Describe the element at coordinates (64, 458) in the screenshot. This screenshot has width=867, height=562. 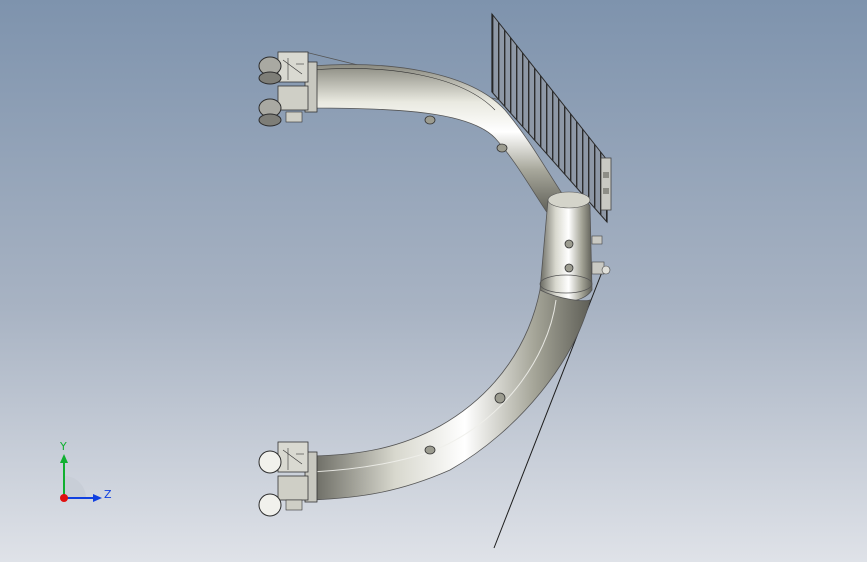
I see `y-axis-arrow` at that location.